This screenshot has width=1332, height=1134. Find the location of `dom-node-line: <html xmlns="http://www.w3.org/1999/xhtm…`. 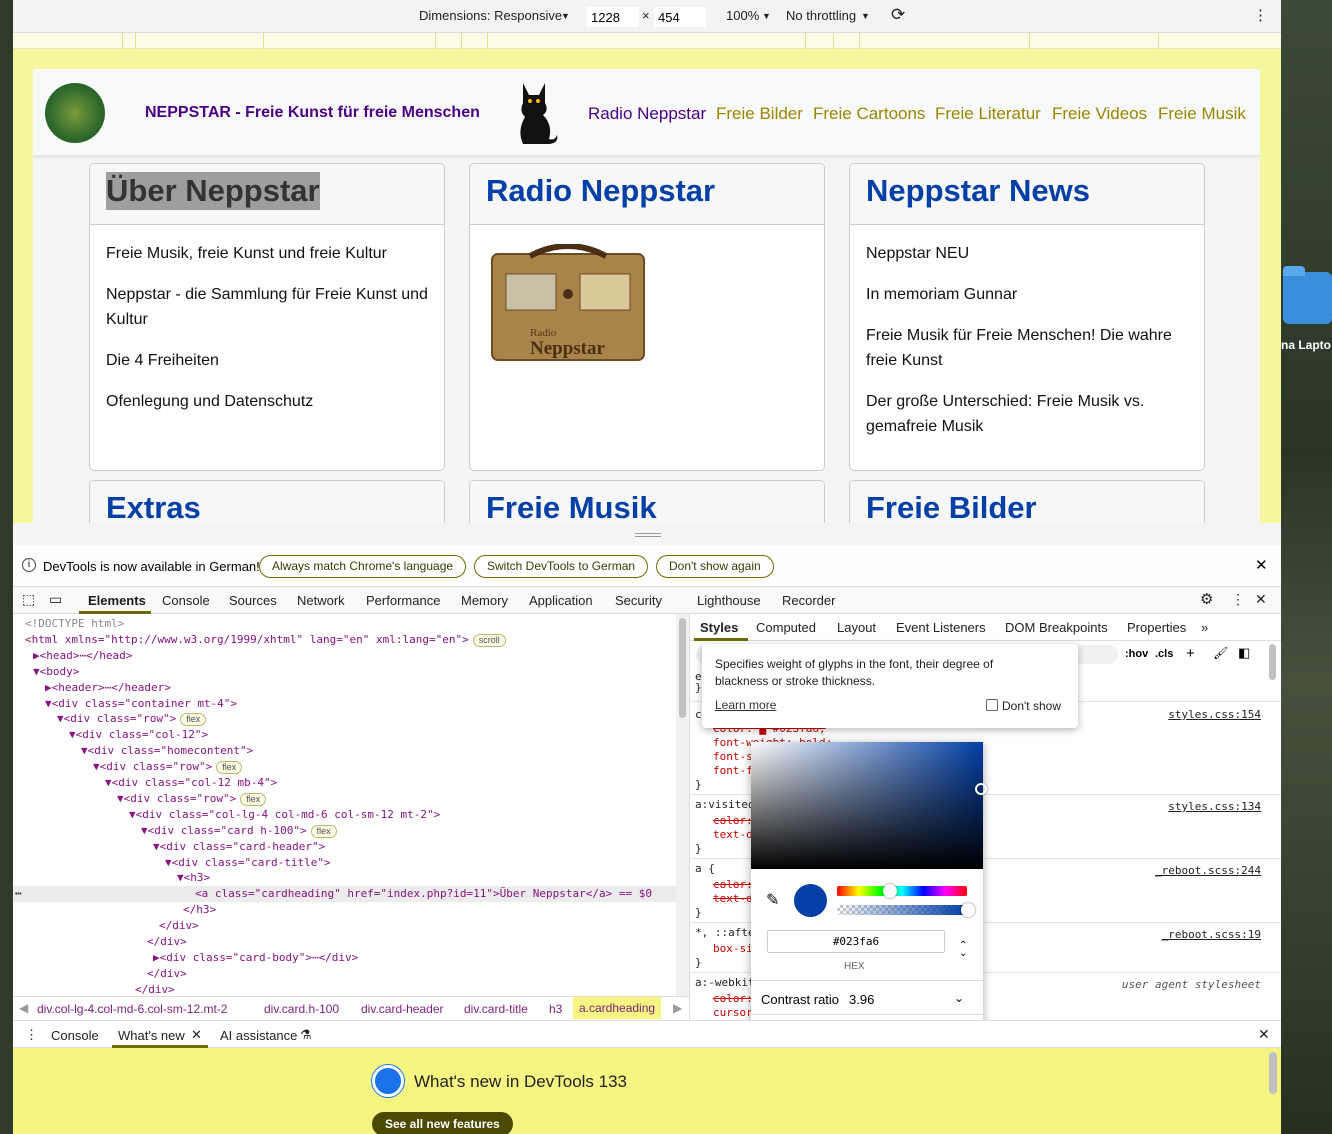

dom-node-line: <html xmlns="http://www.w3.org/1999/xhtm… is located at coordinates (265, 640).